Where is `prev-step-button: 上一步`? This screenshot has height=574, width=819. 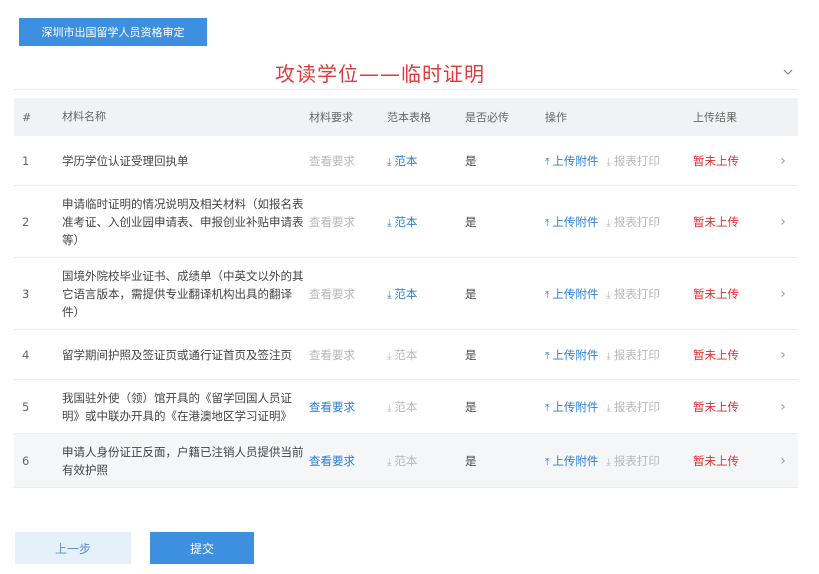 prev-step-button: 上一步 is located at coordinates (73, 548).